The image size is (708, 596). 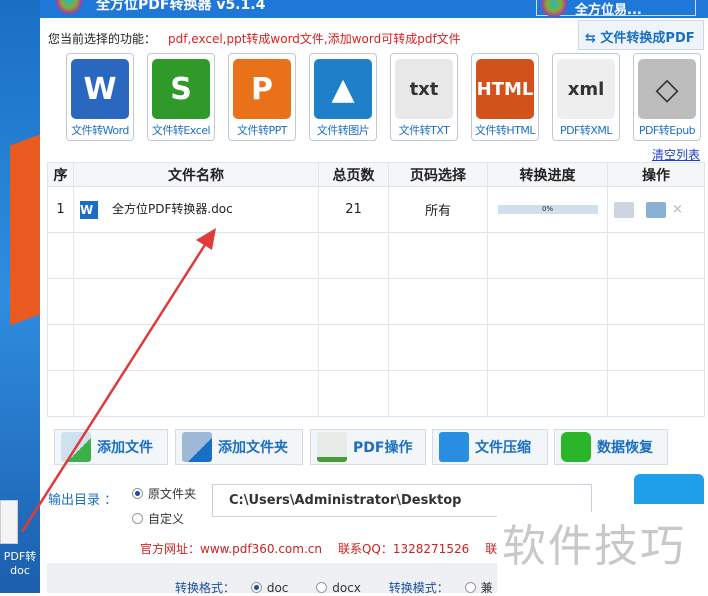 I want to click on annotation-arrow, so click(x=118, y=380).